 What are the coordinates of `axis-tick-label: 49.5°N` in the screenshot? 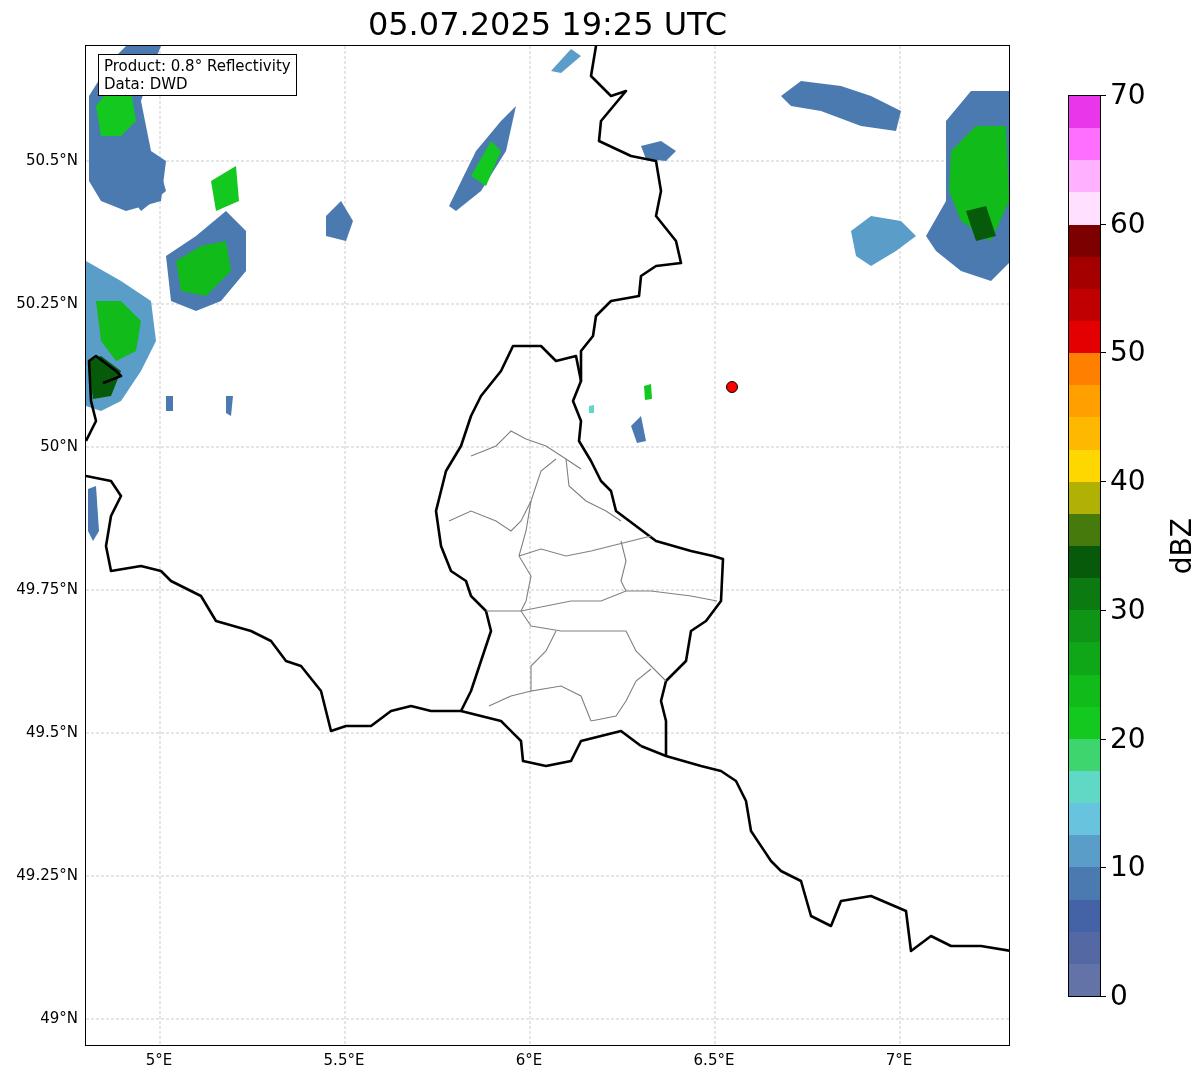 It's located at (51, 732).